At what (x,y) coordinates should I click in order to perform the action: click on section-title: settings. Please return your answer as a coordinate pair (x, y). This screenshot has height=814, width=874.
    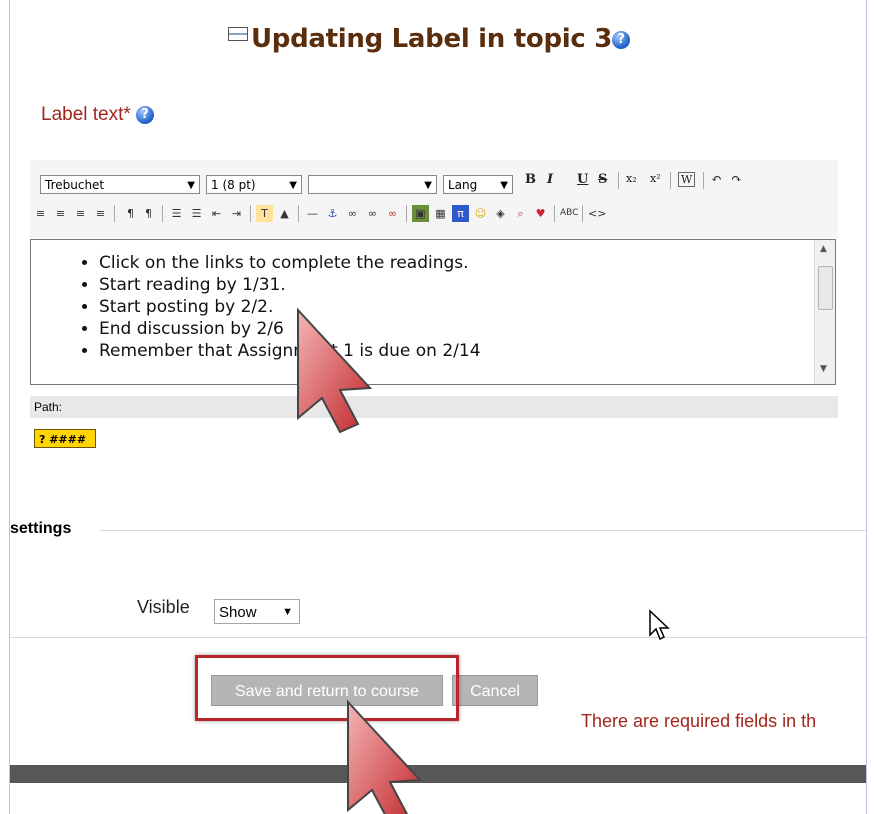
    Looking at the image, I should click on (40, 529).